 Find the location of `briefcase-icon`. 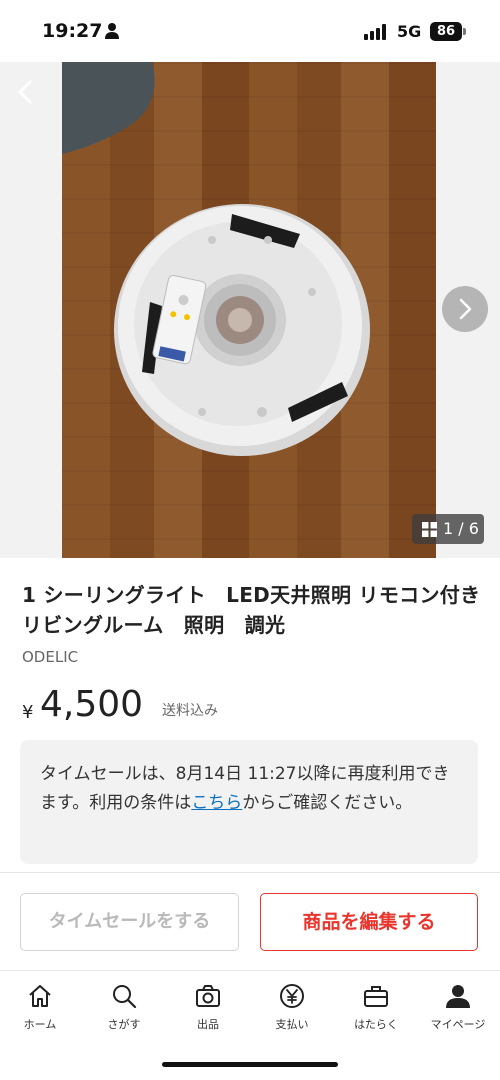

briefcase-icon is located at coordinates (376, 996).